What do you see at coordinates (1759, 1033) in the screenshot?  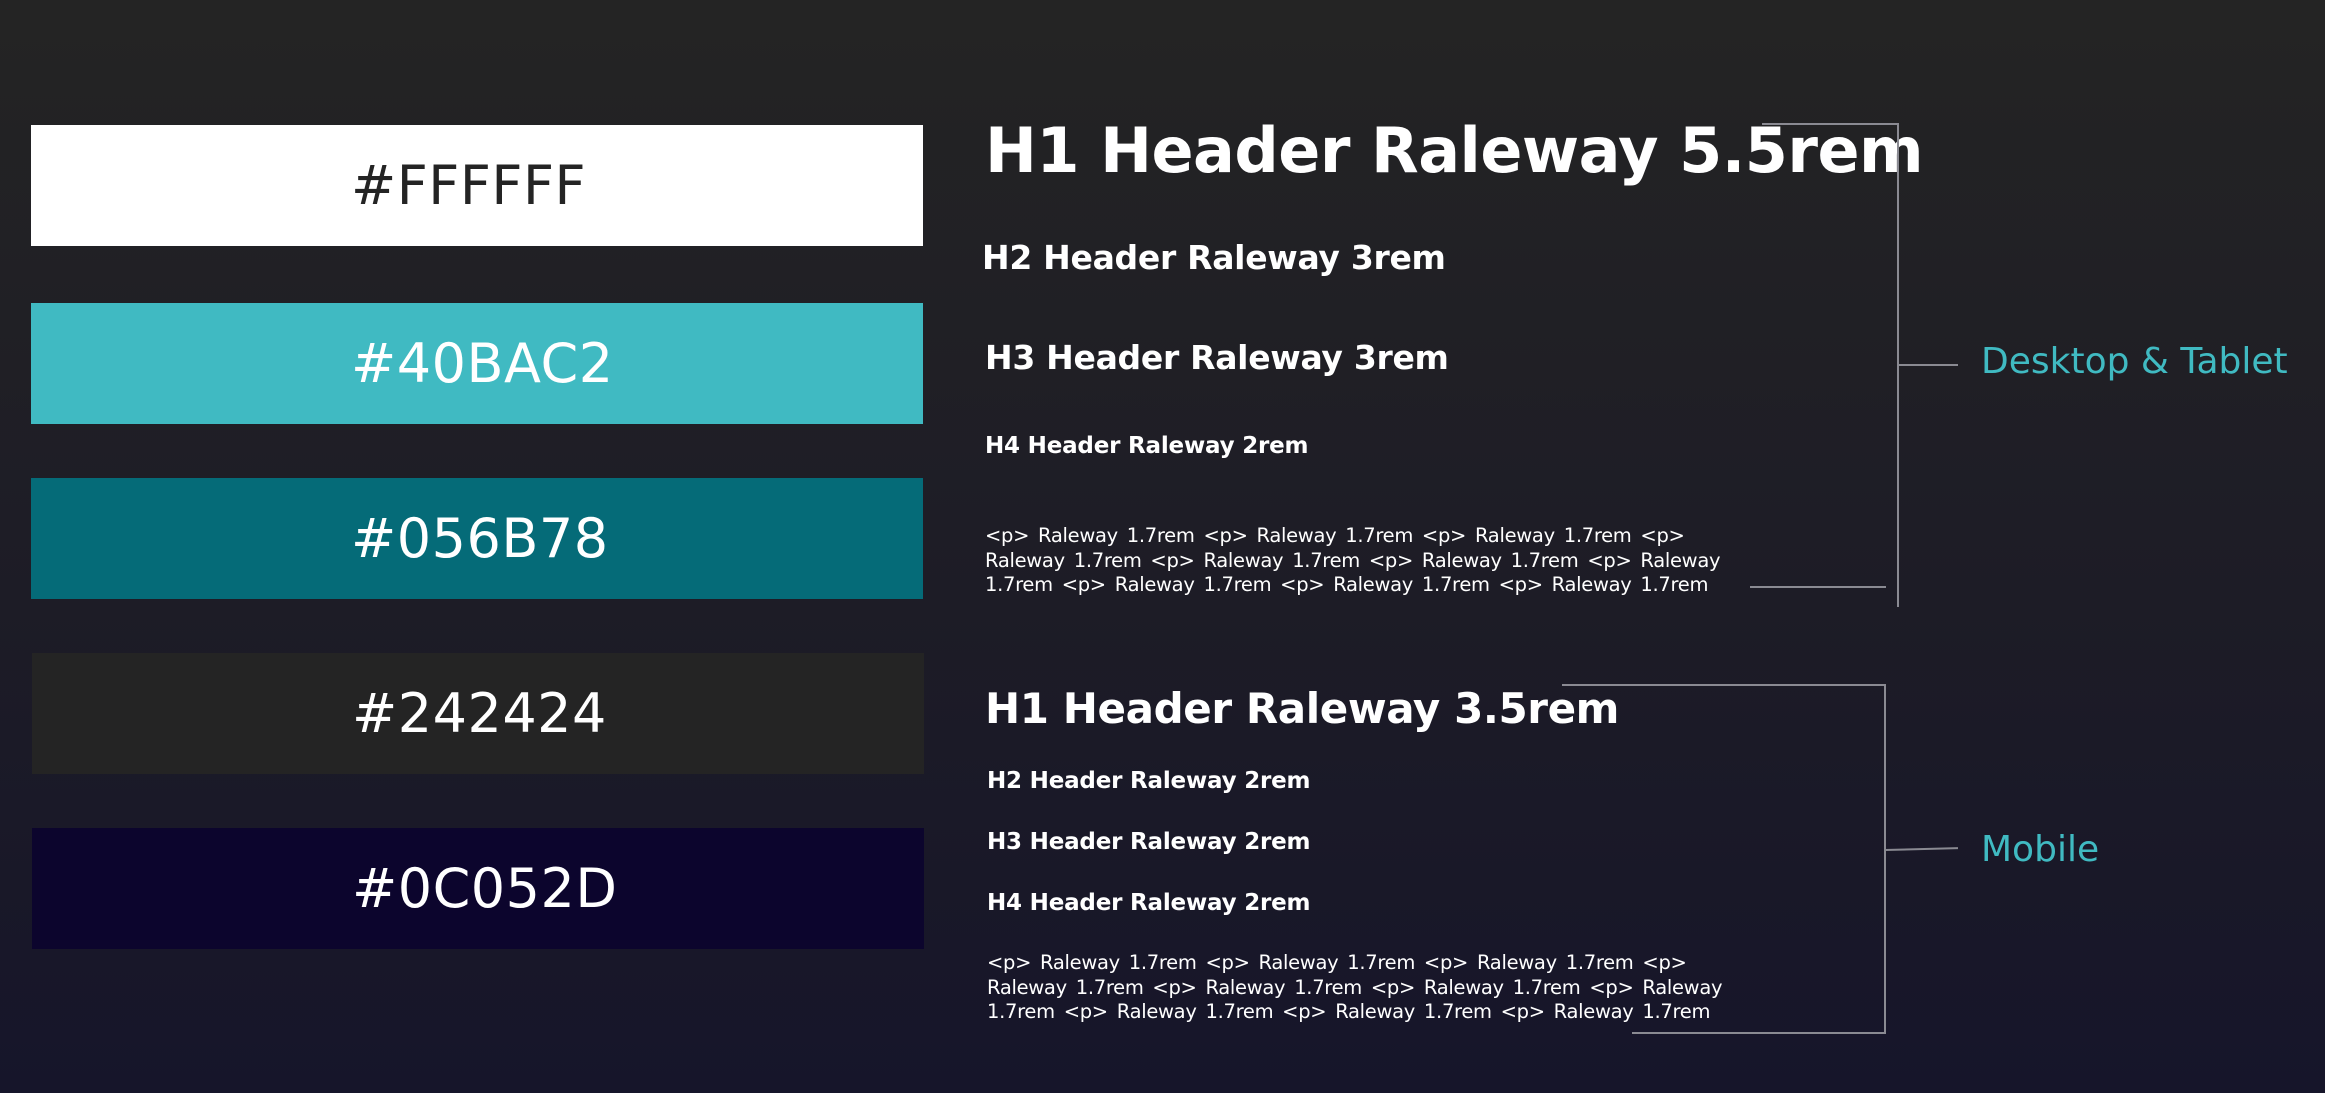 I see `mobile-bracket-bottom` at bounding box center [1759, 1033].